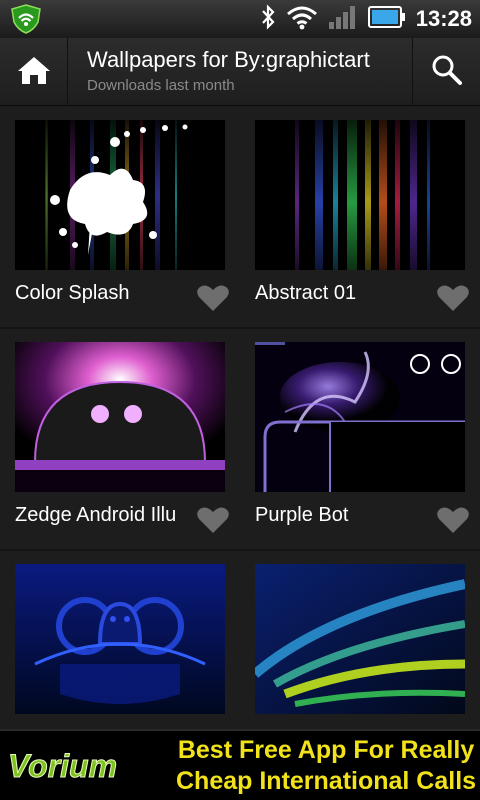 The width and height of the screenshot is (480, 800). I want to click on page-title: Wallpapers for By:graphictart, so click(228, 59).